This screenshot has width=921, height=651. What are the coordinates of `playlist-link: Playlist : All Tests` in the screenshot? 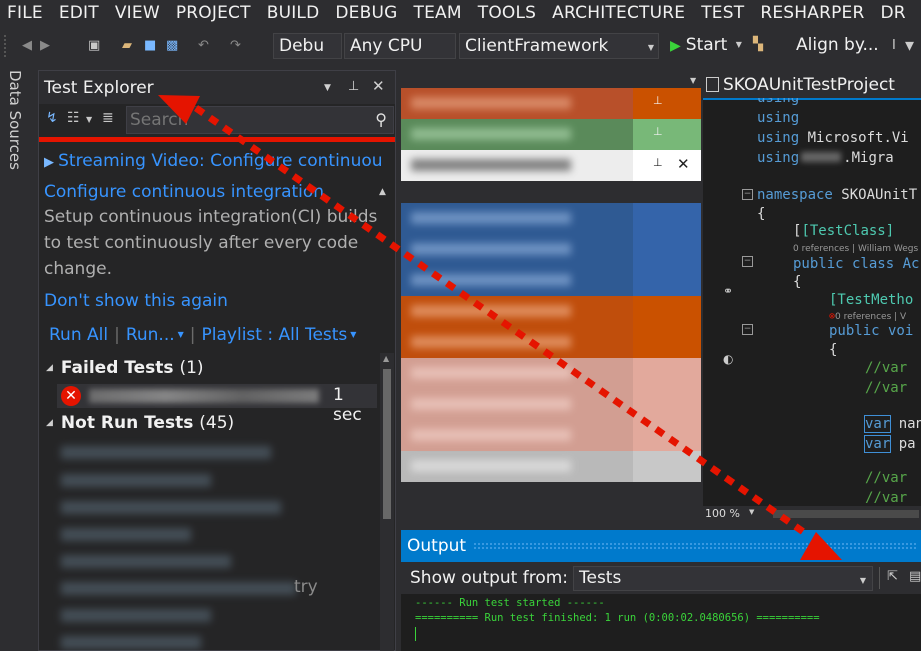 It's located at (275, 335).